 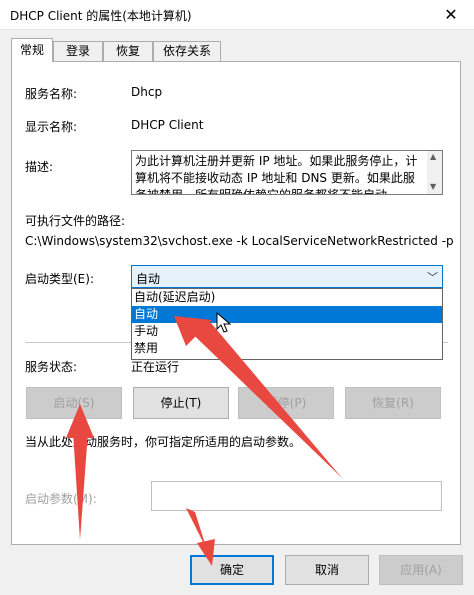 I want to click on service-status-label: 服务状态:, so click(x=51, y=367).